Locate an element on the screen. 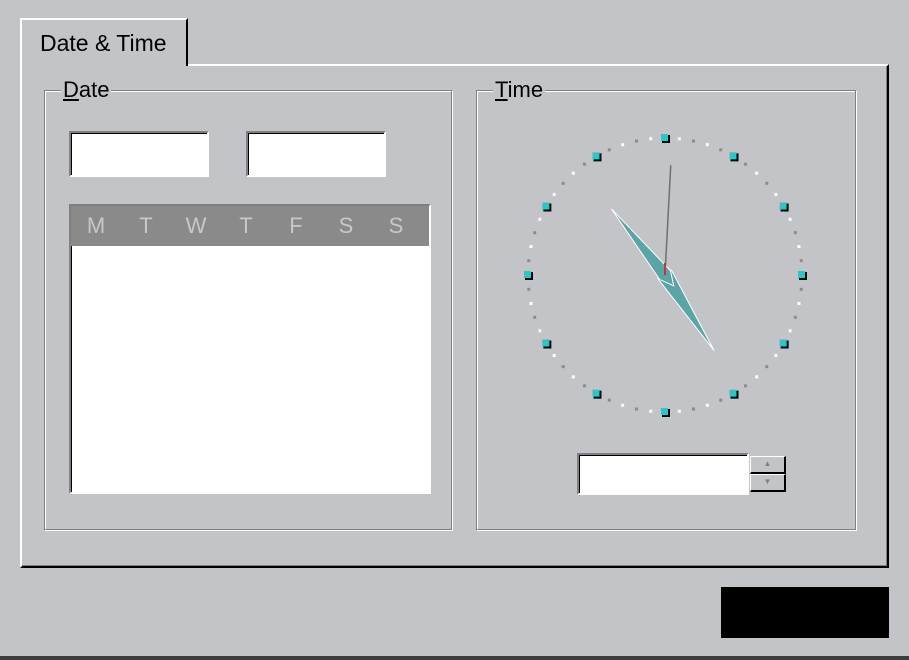  analog-clock is located at coordinates (665, 275).